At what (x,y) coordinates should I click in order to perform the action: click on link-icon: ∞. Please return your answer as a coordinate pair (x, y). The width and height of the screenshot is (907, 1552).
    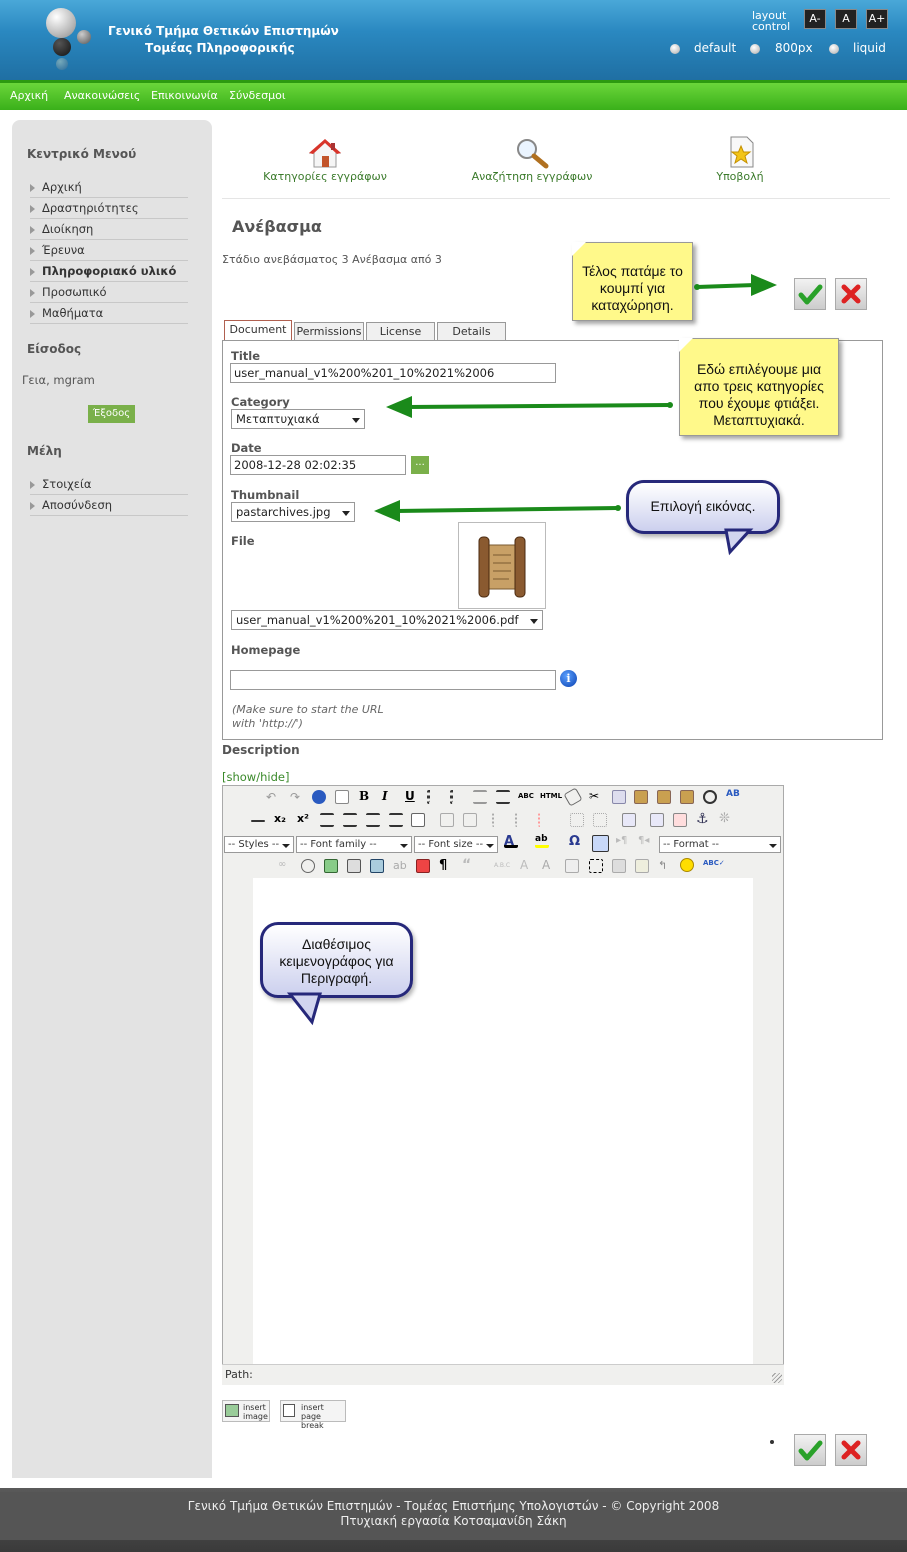
    Looking at the image, I should click on (285, 866).